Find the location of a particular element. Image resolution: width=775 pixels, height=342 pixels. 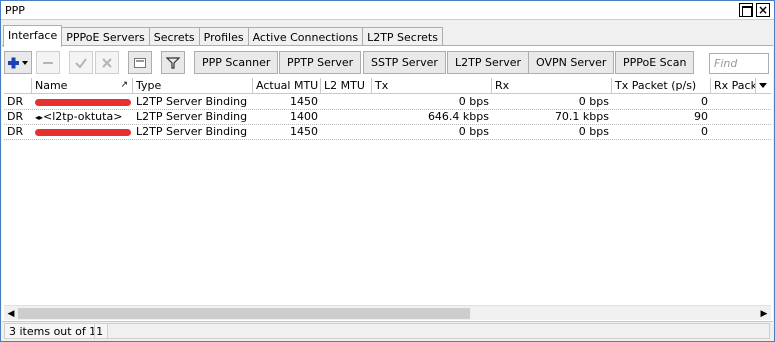

interface-link-icon: ◂▸ is located at coordinates (39, 117).